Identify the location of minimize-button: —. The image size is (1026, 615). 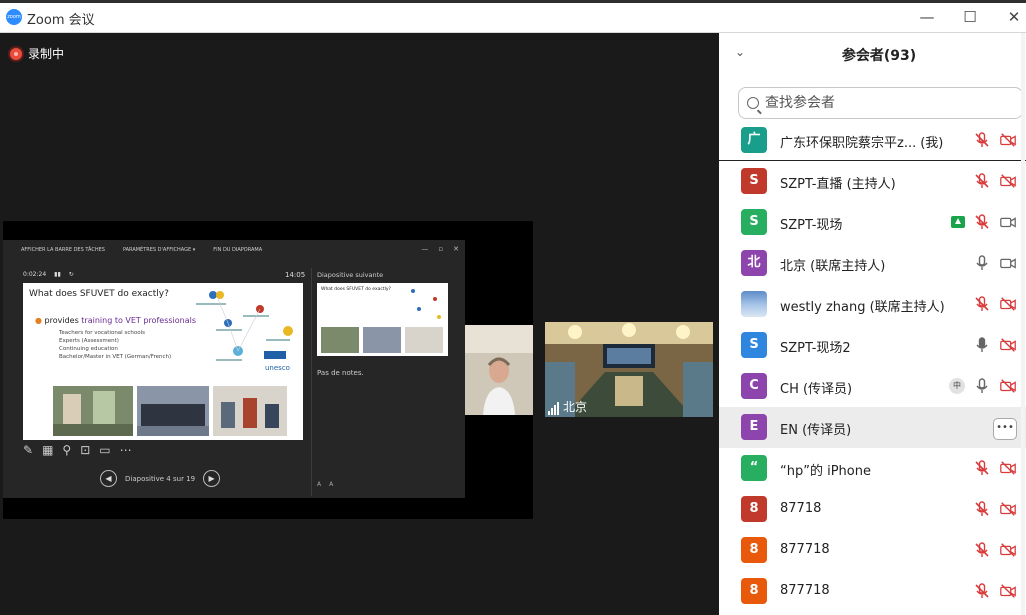
(927, 17).